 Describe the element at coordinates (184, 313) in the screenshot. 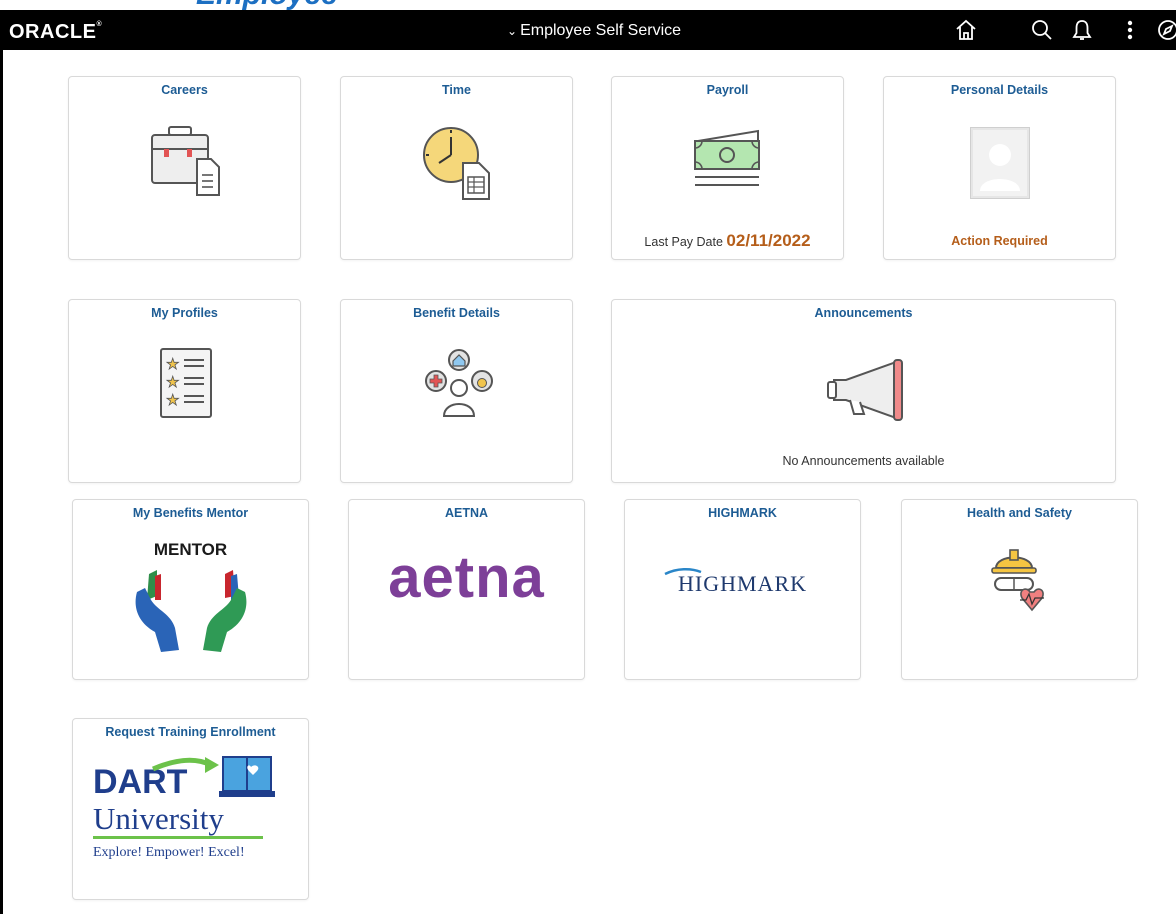

I see `tile-my-profiles-title: My Profiles` at that location.